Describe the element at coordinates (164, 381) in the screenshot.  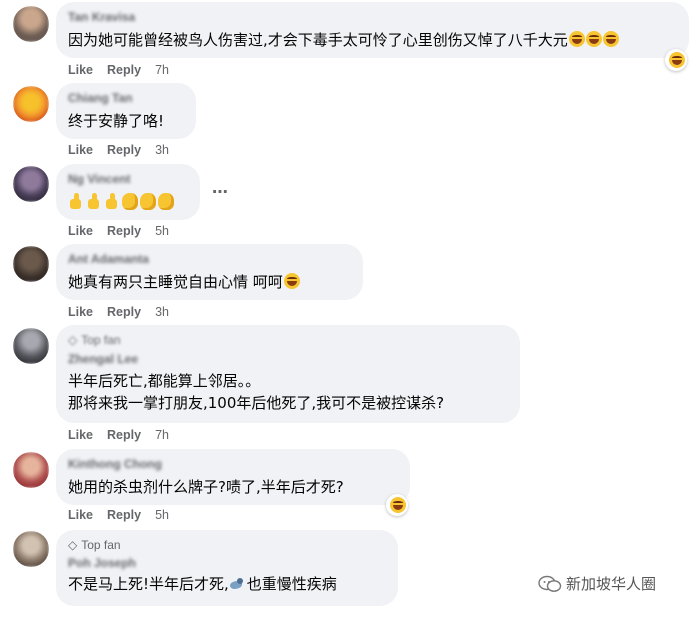
I see `comment-text-line: 半年后死亡,都能算上邻居。。` at that location.